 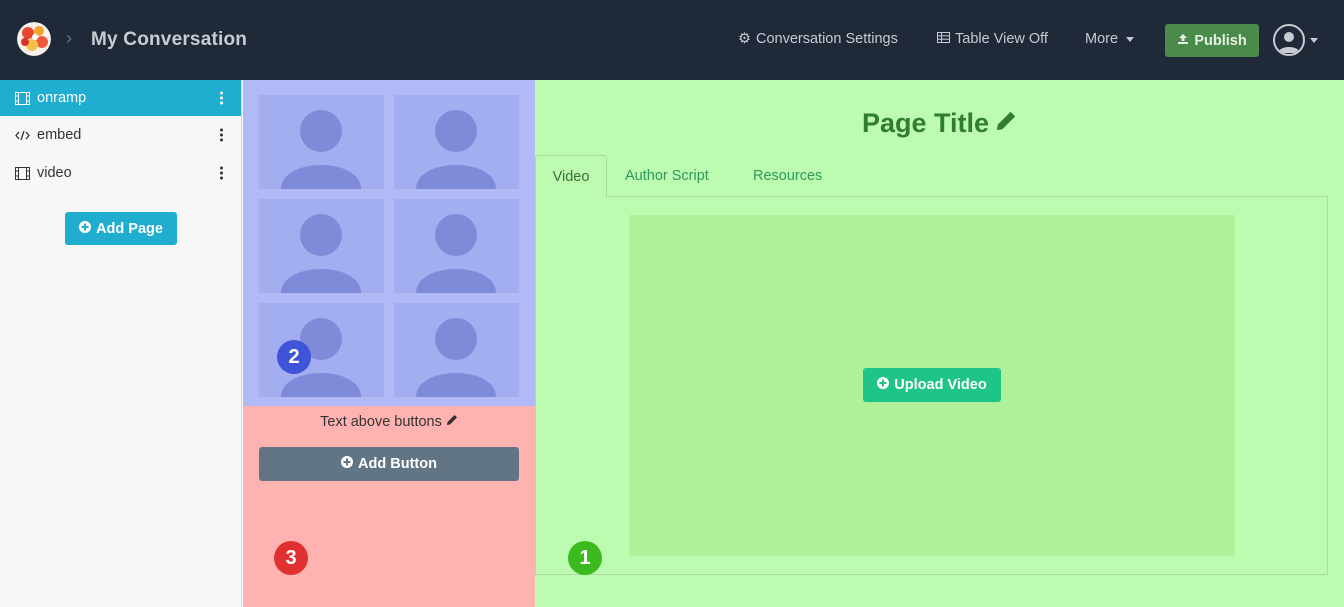 I want to click on table-icon, so click(x=943, y=39).